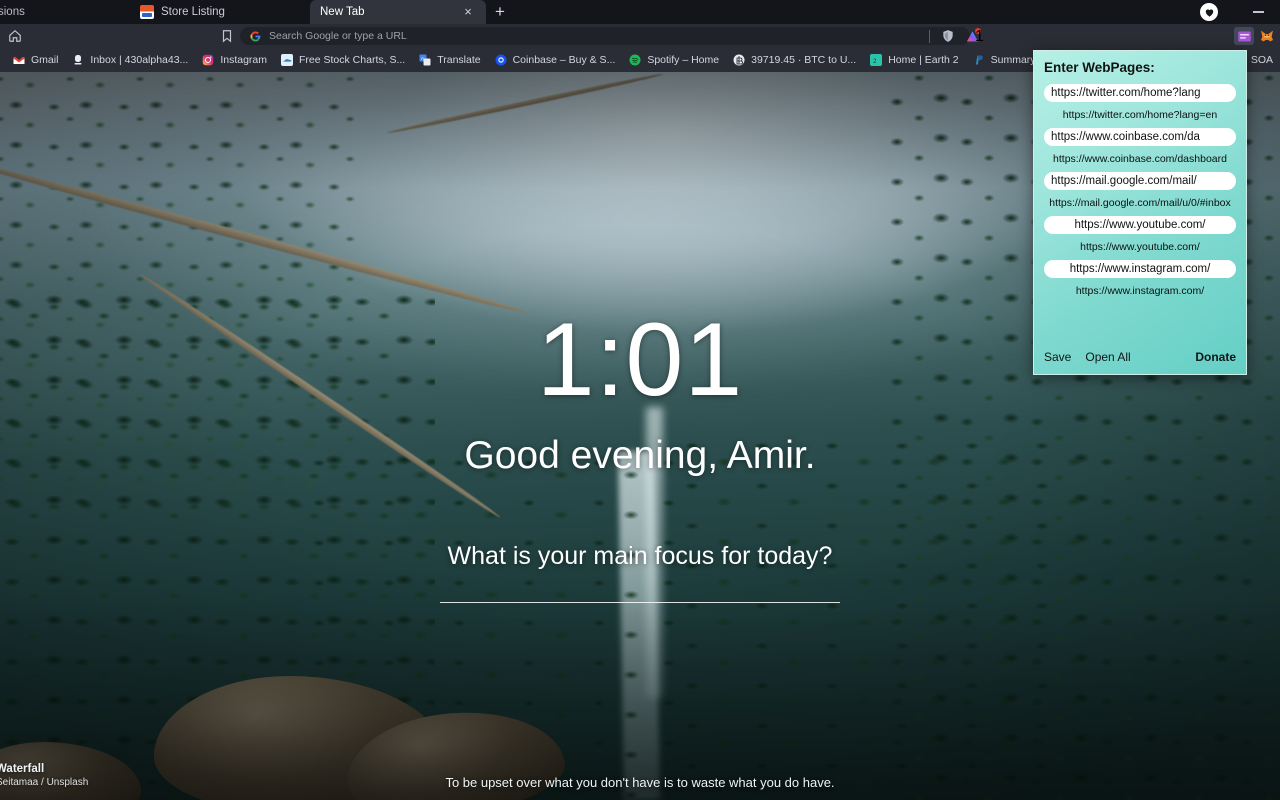 This screenshot has height=800, width=1280. Describe the element at coordinates (1140, 194) in the screenshot. I see `webpage-row-3: https://mail.google.com/mail/u/0/#inbox` at that location.